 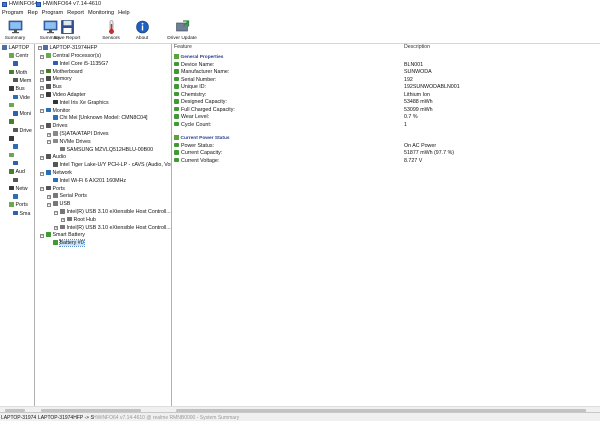 I want to click on menu-report: Report, so click(x=75, y=14).